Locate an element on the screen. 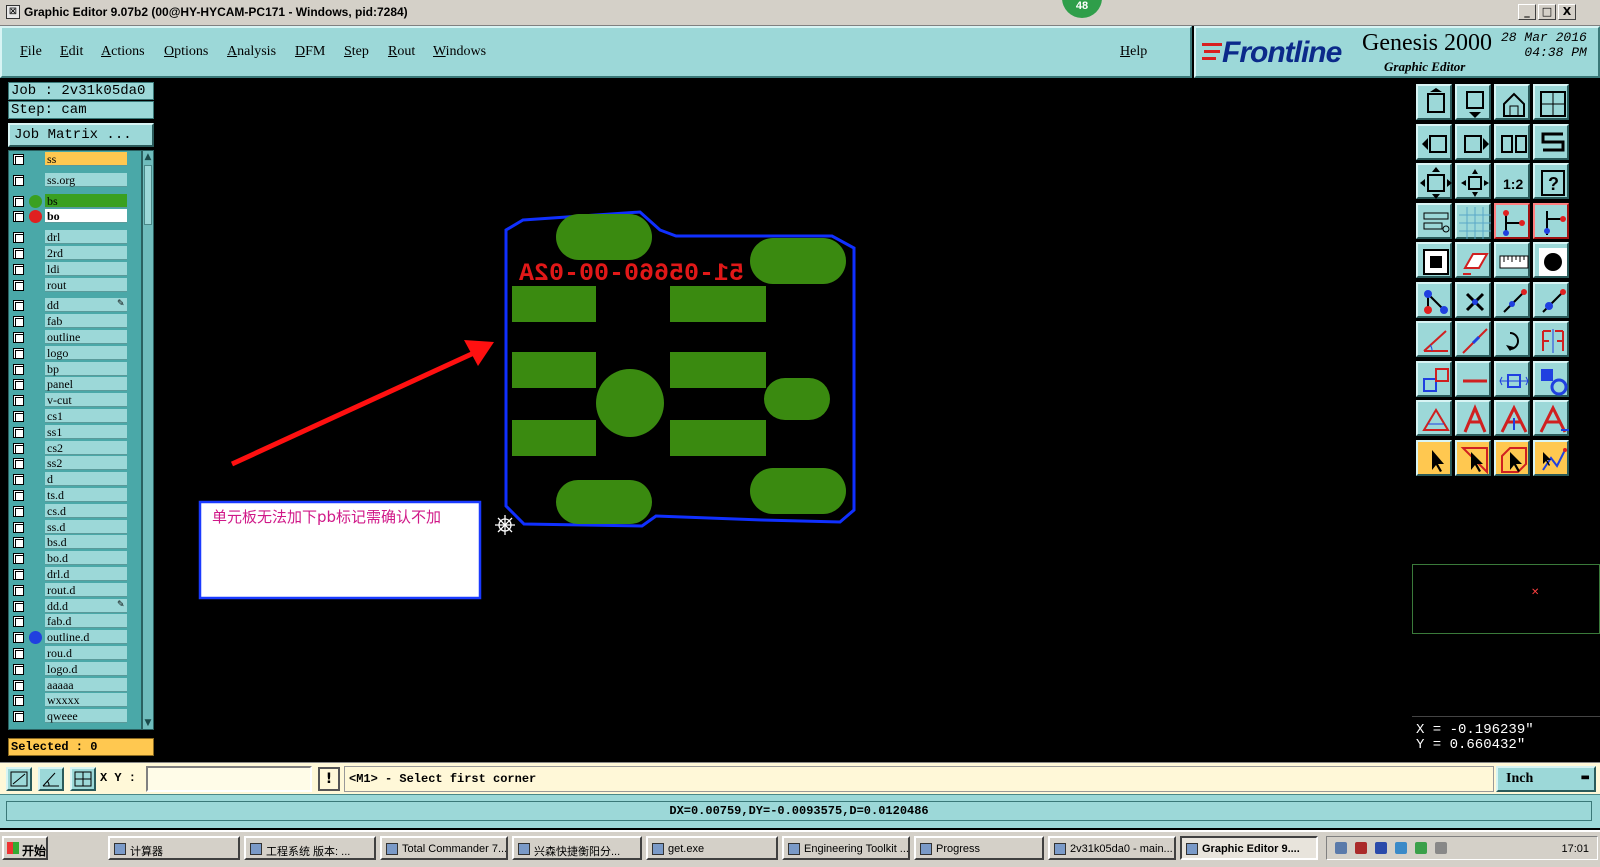  layer-row: rou.d is located at coordinates (76, 653).